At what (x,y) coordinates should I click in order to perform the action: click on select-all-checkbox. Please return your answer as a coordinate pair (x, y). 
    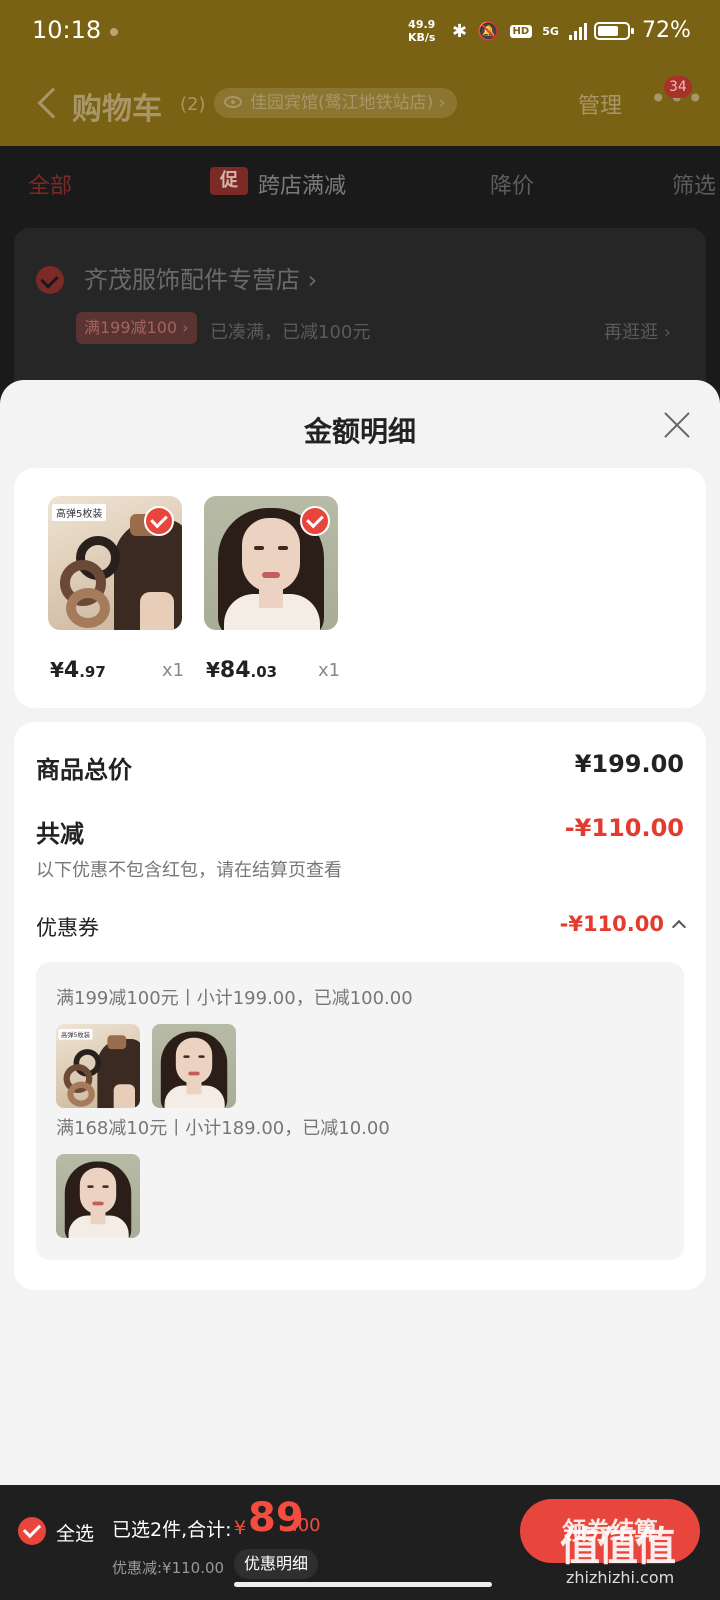
    Looking at the image, I should click on (32, 1531).